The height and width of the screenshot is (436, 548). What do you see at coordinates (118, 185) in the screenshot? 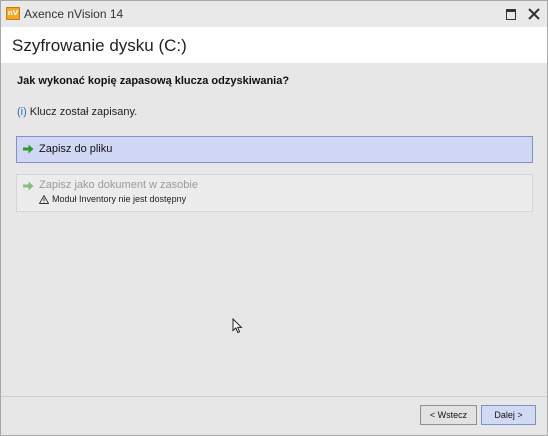
I see `option-label: Zapisz jako dokument w zasobie` at bounding box center [118, 185].